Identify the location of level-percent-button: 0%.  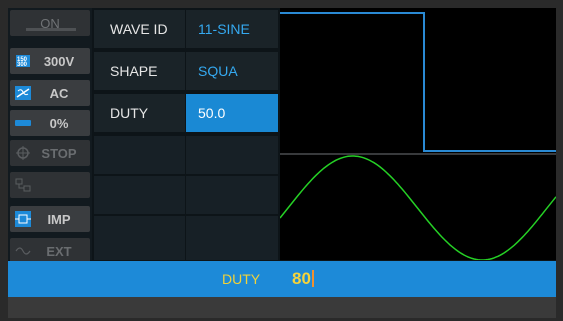
(50, 123).